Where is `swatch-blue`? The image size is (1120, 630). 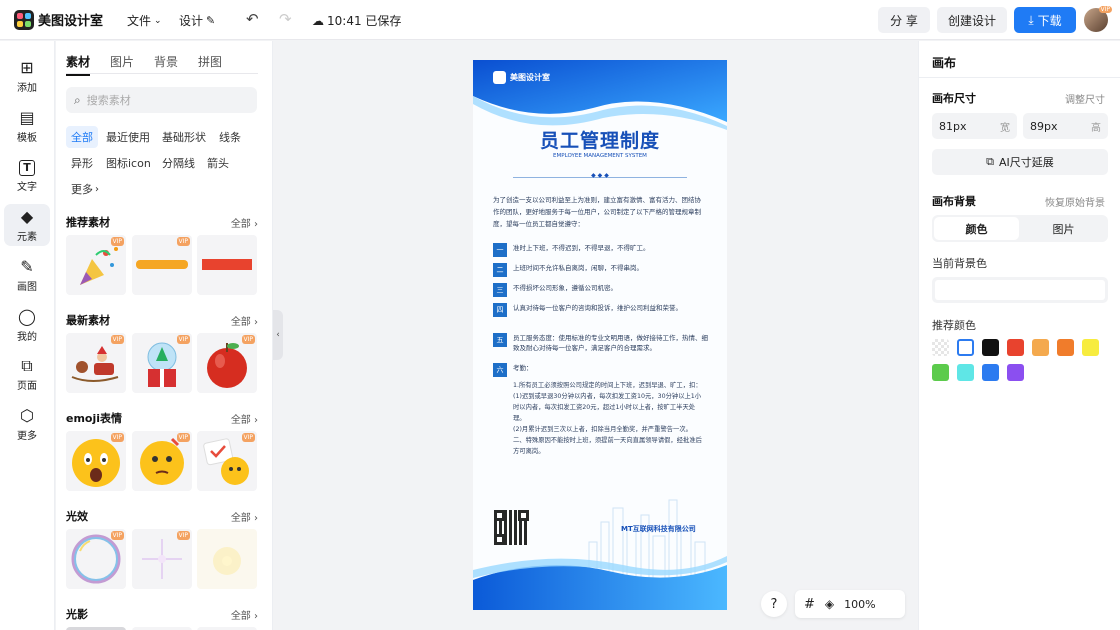 swatch-blue is located at coordinates (990, 372).